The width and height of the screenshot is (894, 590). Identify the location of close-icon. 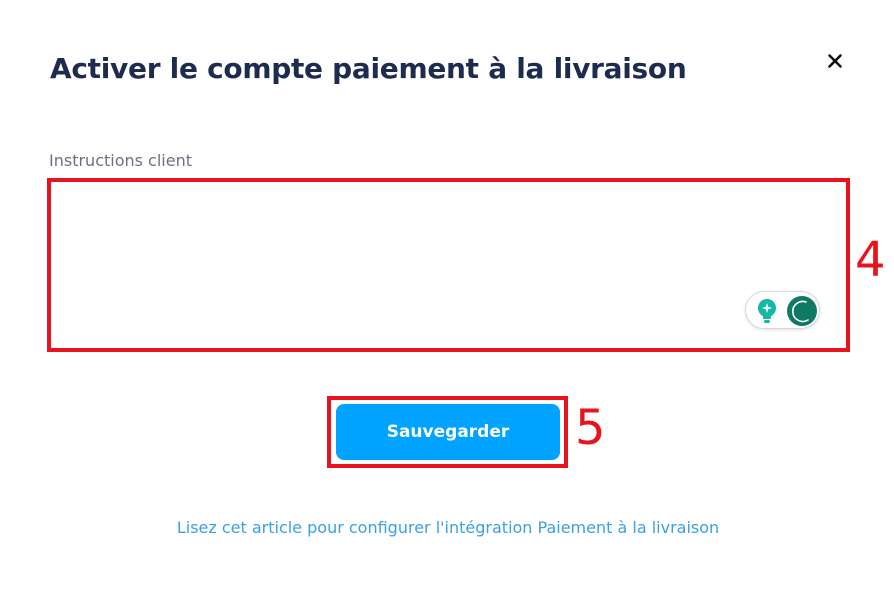
(835, 61).